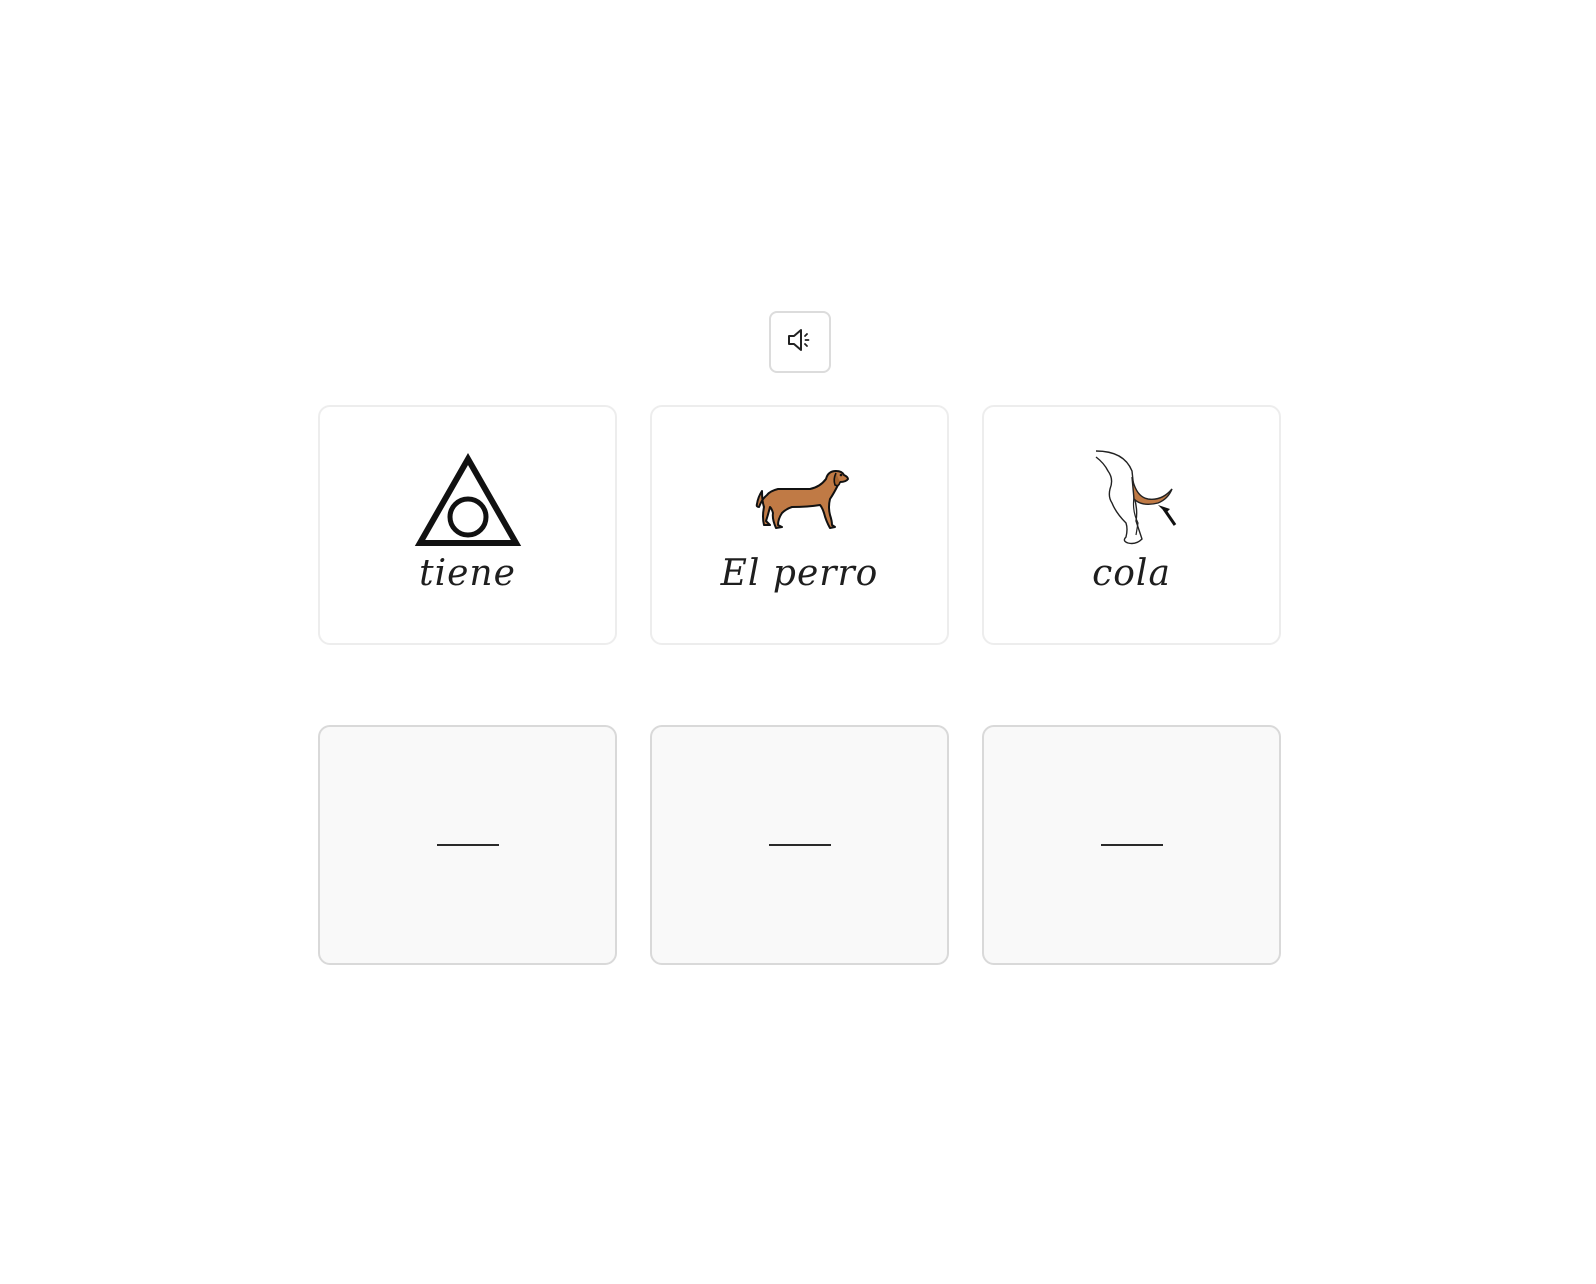 This screenshot has width=1596, height=1284. Describe the element at coordinates (1131, 573) in the screenshot. I see `word-label: cola` at that location.